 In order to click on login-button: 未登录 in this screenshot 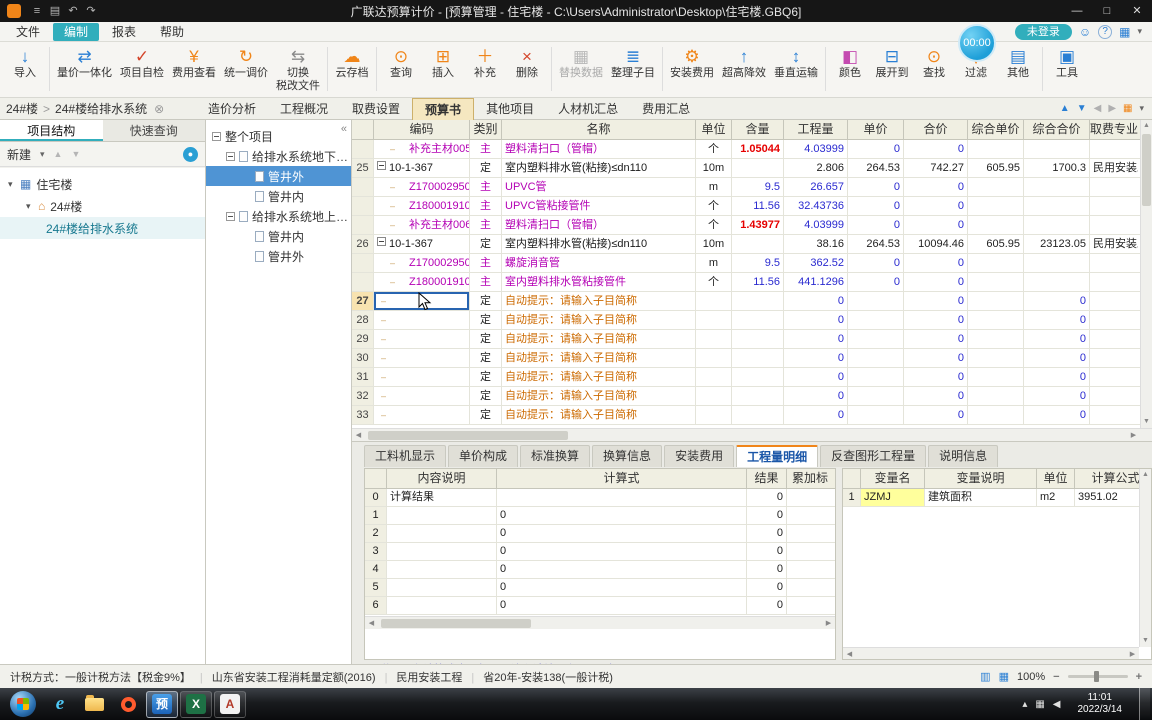, I will do `click(1043, 31)`.